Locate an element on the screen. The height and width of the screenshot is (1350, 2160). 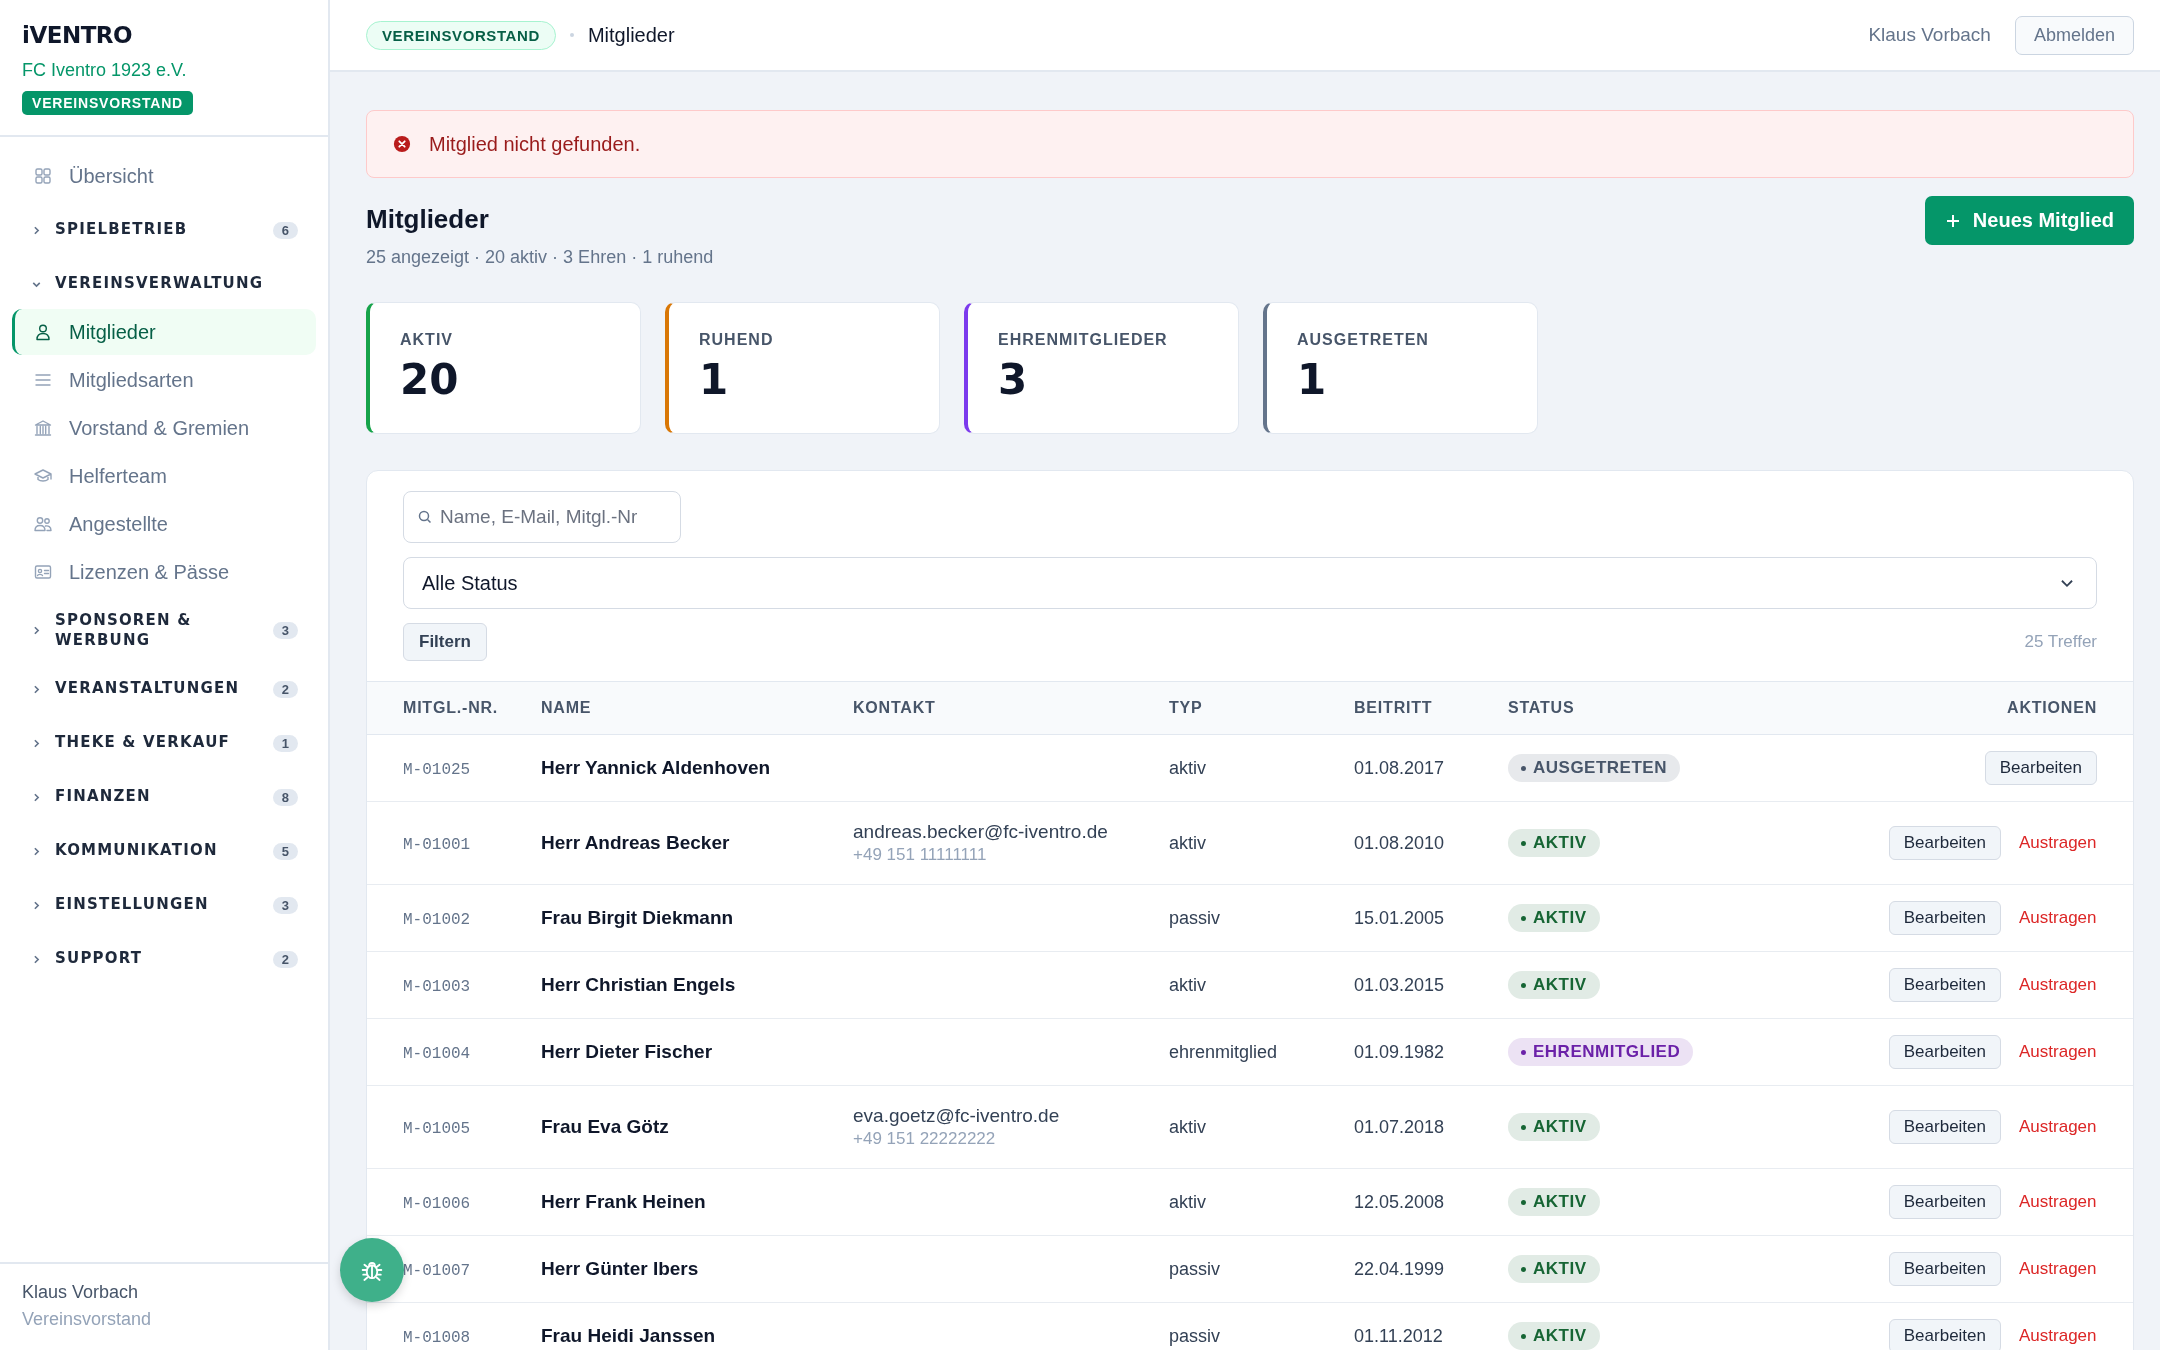
member-name: Herr Frank Heinen is located at coordinates (623, 1201).